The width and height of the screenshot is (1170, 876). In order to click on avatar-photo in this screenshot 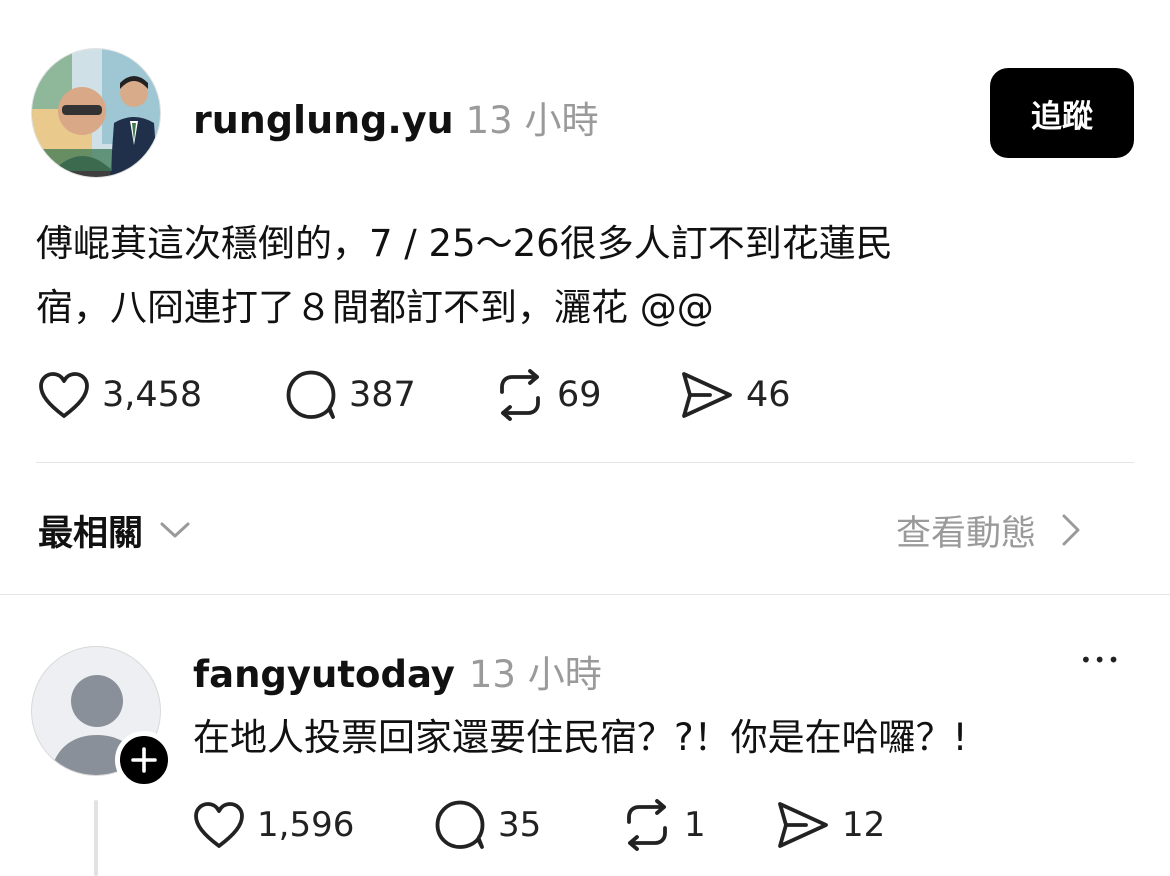, I will do `click(96, 113)`.